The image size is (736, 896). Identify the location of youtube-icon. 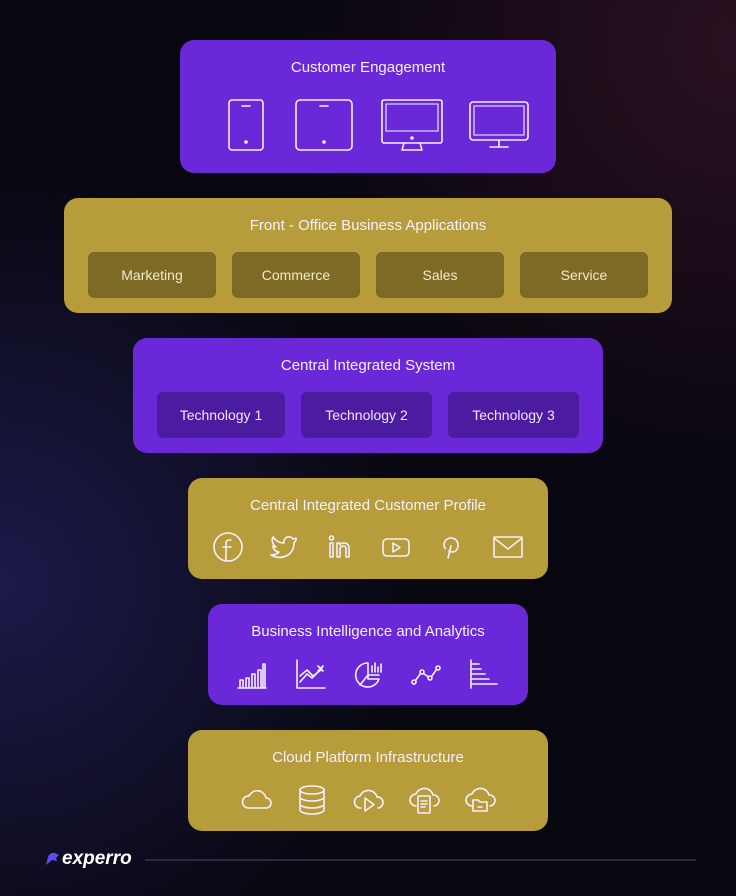
(396, 547).